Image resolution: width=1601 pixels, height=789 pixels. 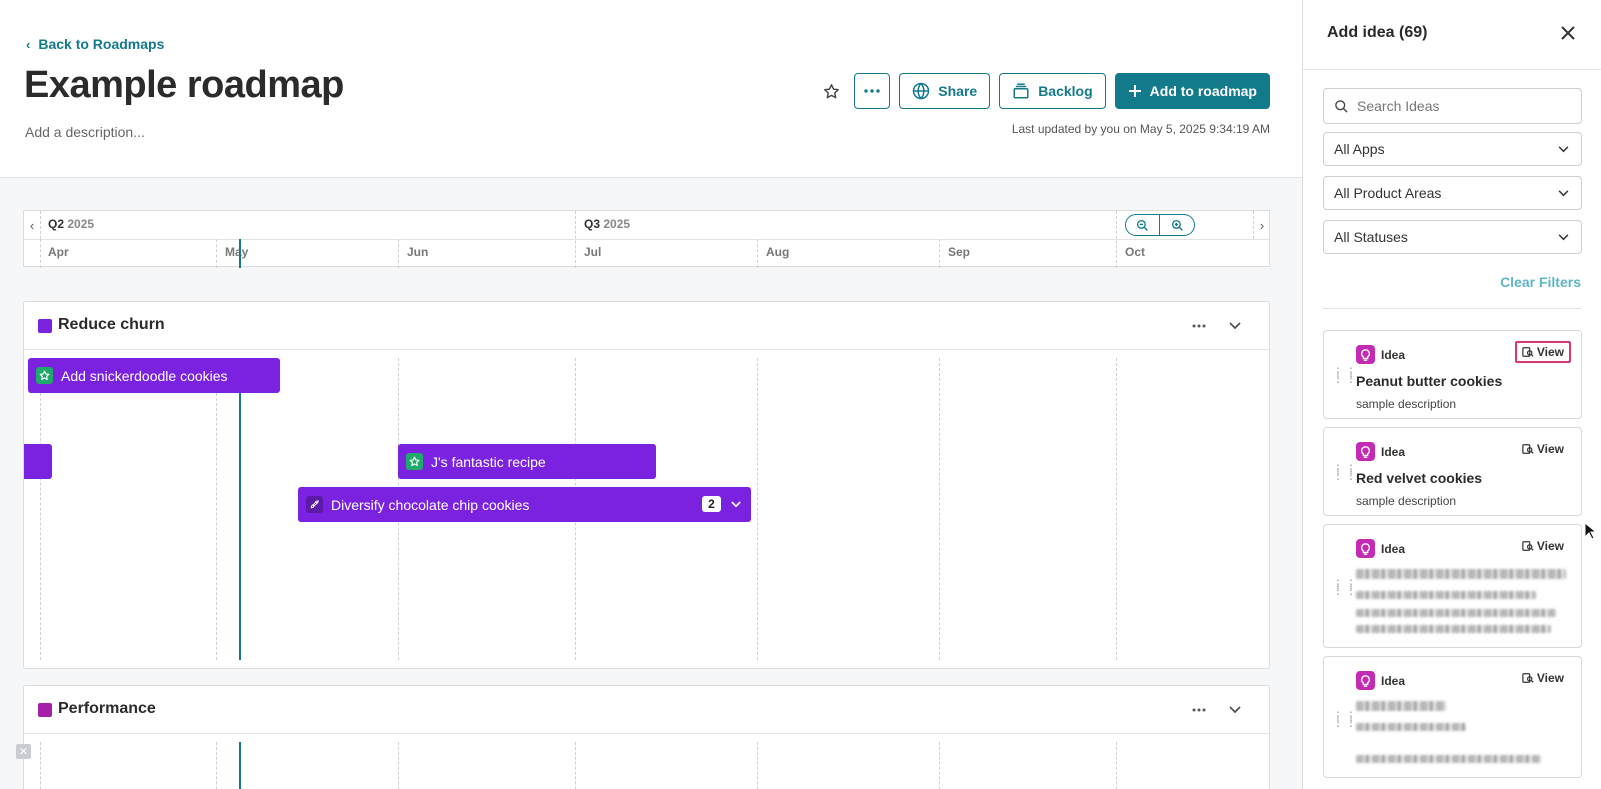 I want to click on favorite-star-button, so click(x=831, y=91).